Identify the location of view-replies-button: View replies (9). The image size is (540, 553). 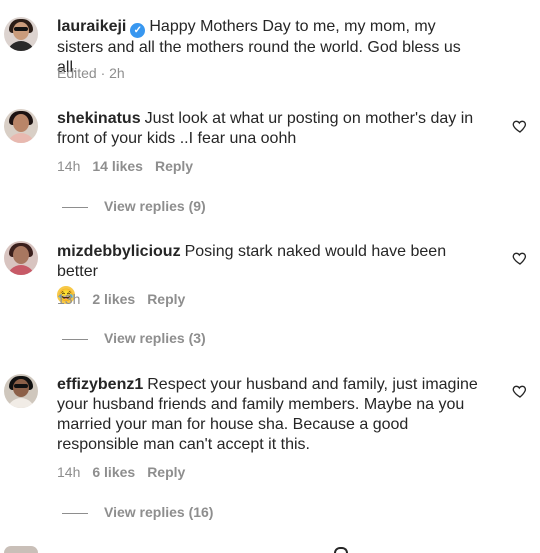
(134, 206).